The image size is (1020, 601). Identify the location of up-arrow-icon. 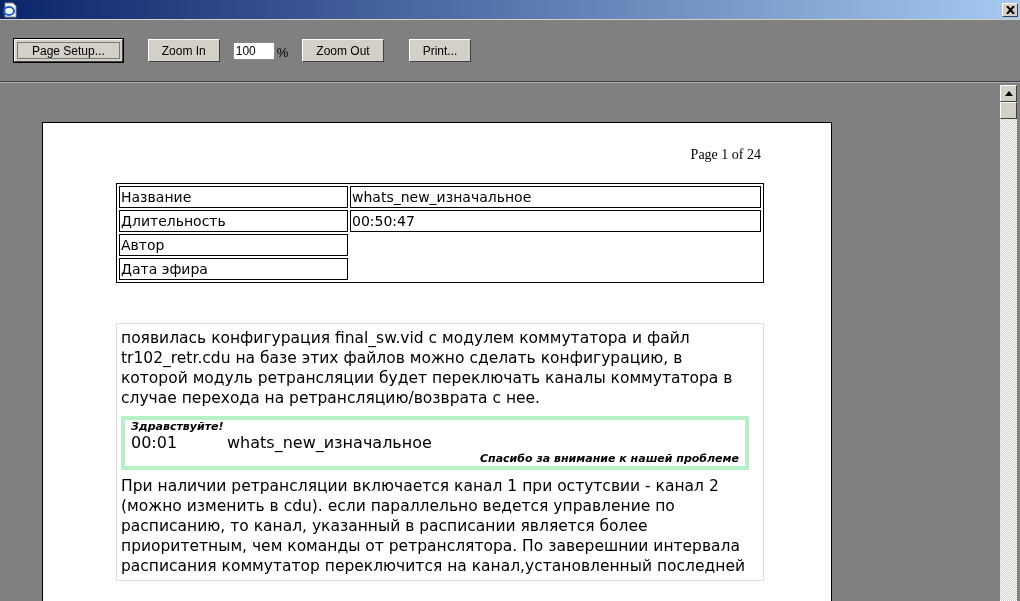
(1008, 93).